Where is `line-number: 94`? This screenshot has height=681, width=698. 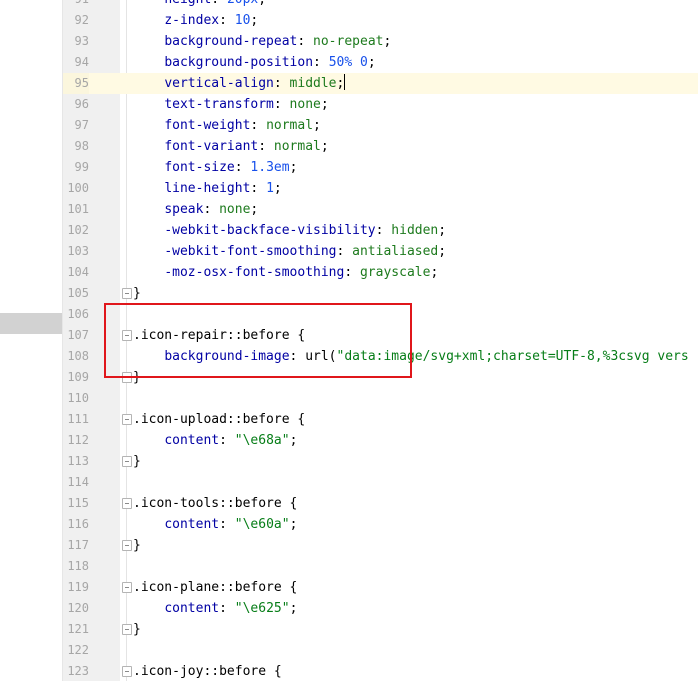
line-number: 94 is located at coordinates (81, 62).